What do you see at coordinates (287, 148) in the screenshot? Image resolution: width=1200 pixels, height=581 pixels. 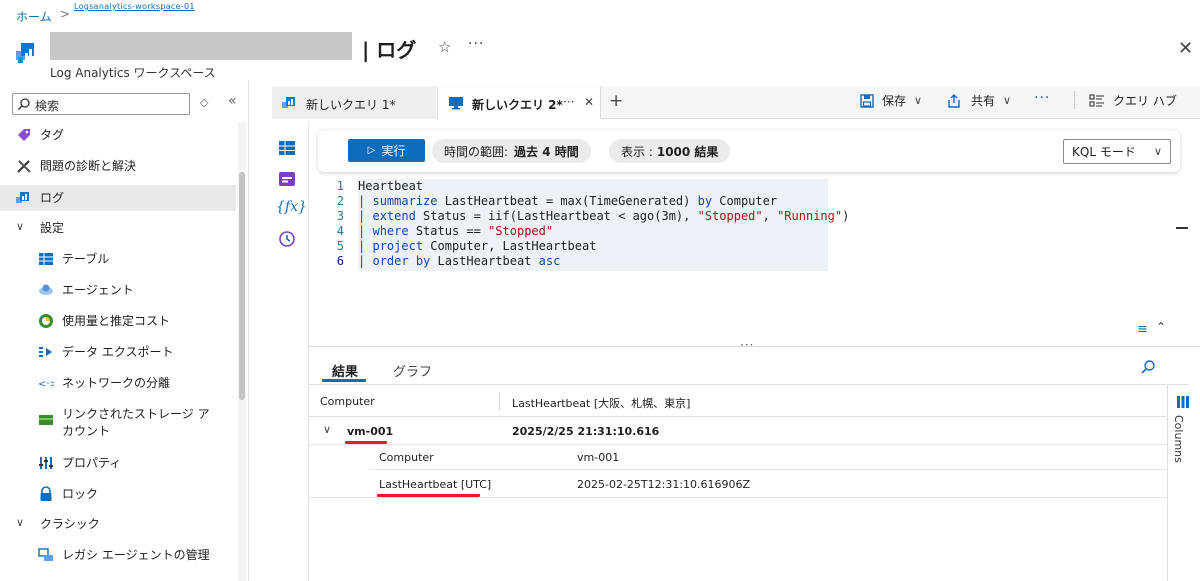 I see `table-icon` at bounding box center [287, 148].